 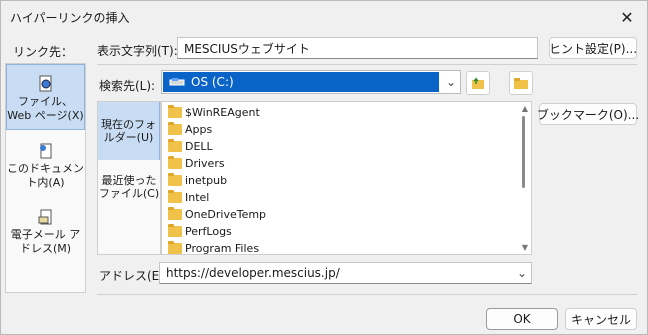 What do you see at coordinates (217, 214) in the screenshot?
I see `list-item: OneDriveTemp` at bounding box center [217, 214].